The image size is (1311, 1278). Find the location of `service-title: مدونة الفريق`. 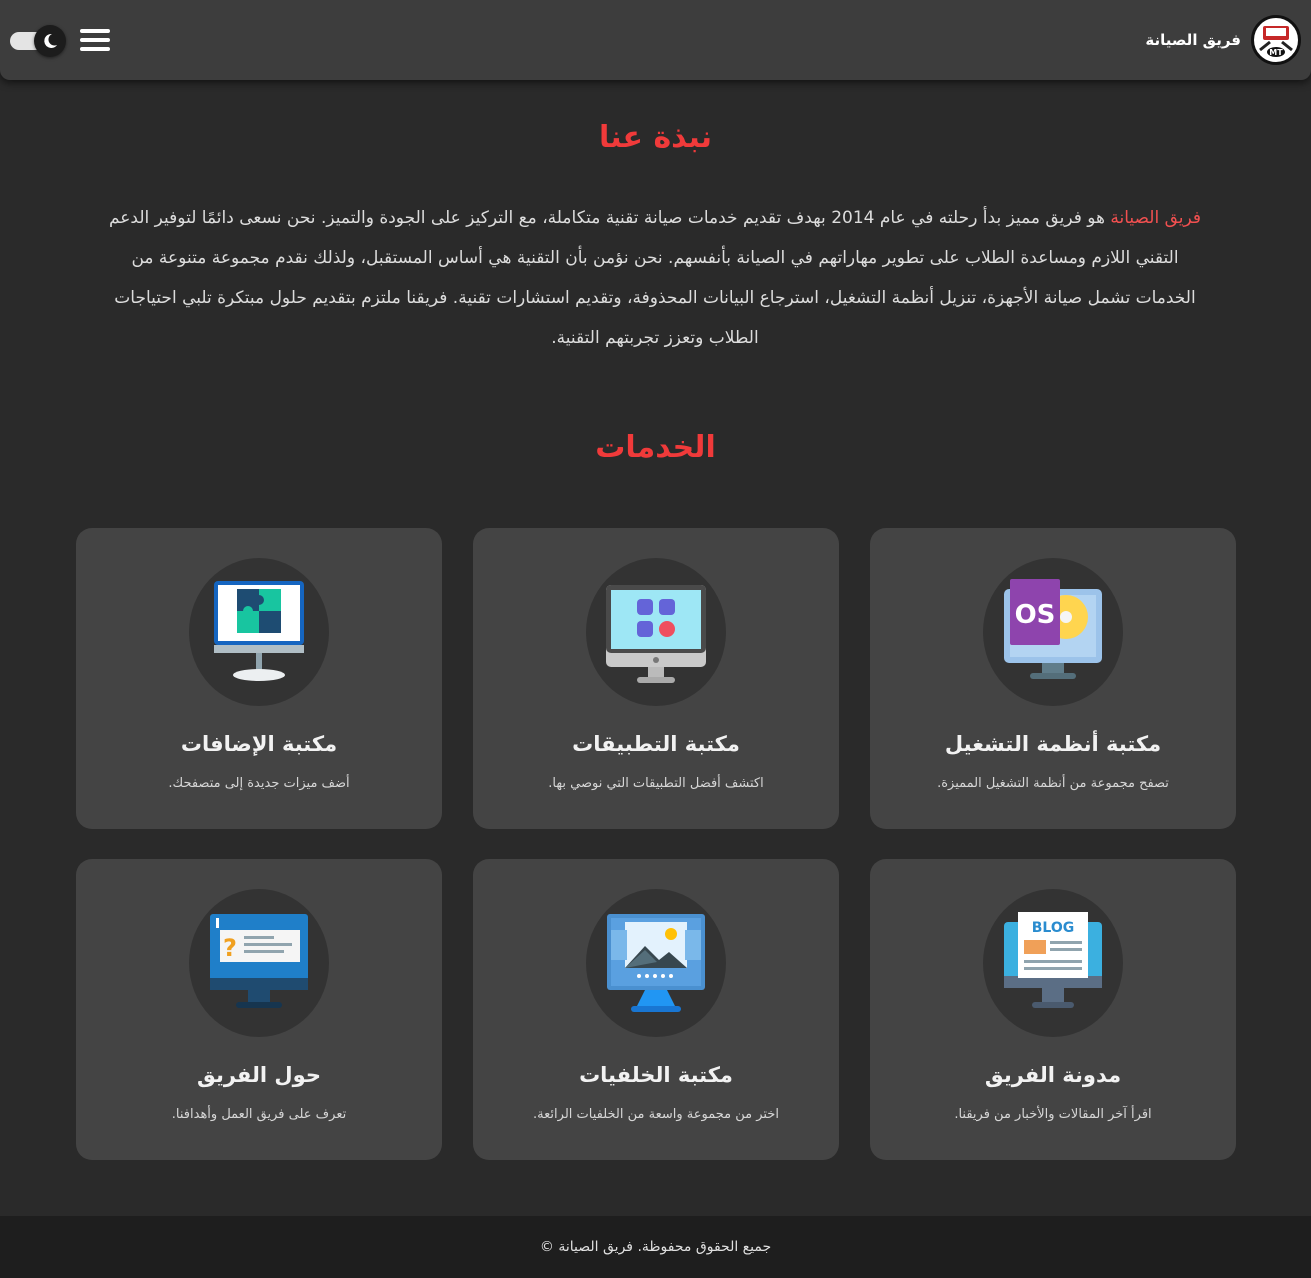

service-title: مدونة الفريق is located at coordinates (1053, 1075).